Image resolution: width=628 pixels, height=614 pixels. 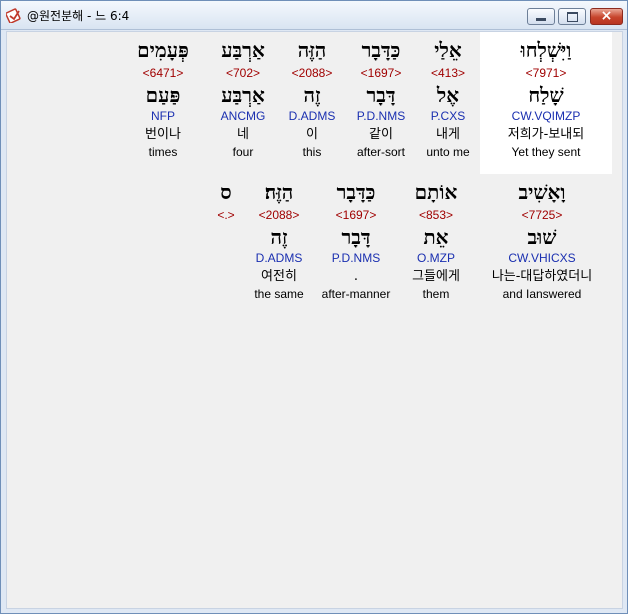 I want to click on window-title: @원전분해 - 느 6:4, so click(x=78, y=16).